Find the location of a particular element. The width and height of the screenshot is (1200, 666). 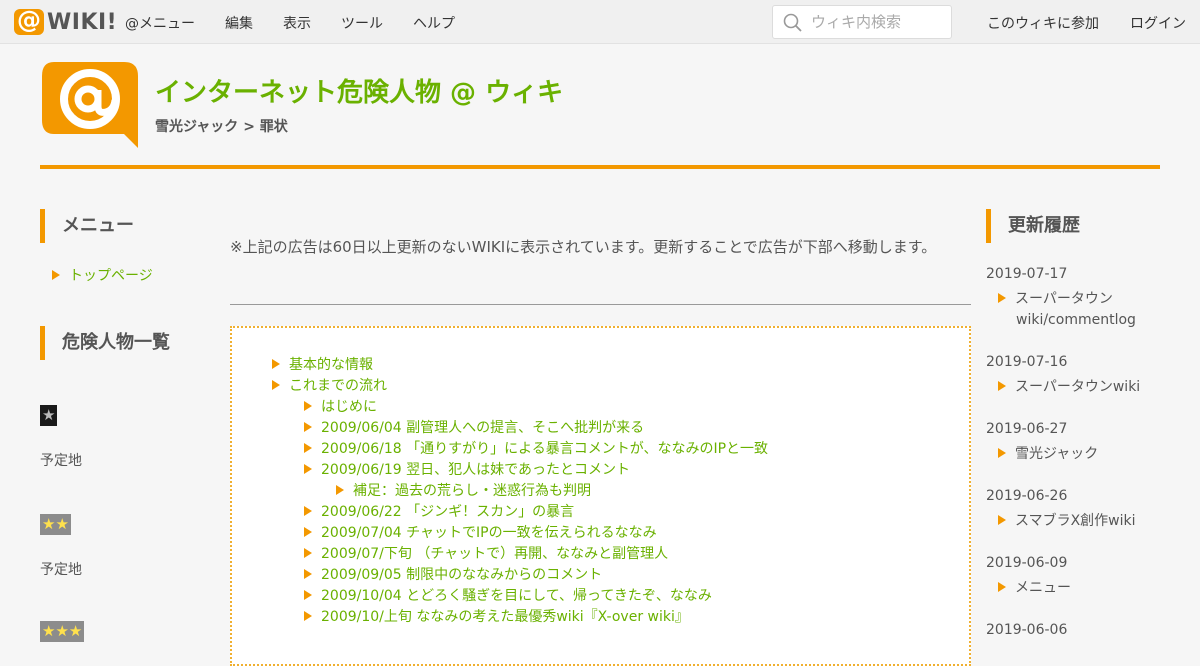

update-history-heading: 更新履歴 is located at coordinates (1033, 226).